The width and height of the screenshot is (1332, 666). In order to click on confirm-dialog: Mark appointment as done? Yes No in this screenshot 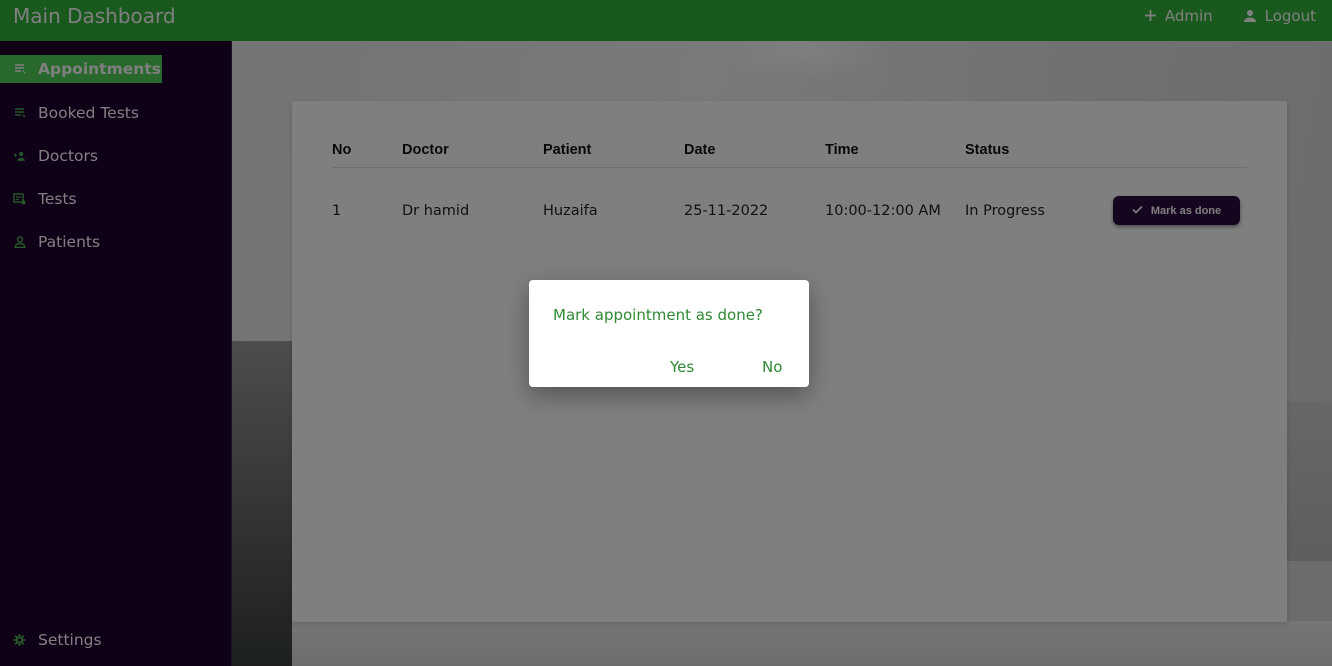, I will do `click(669, 333)`.